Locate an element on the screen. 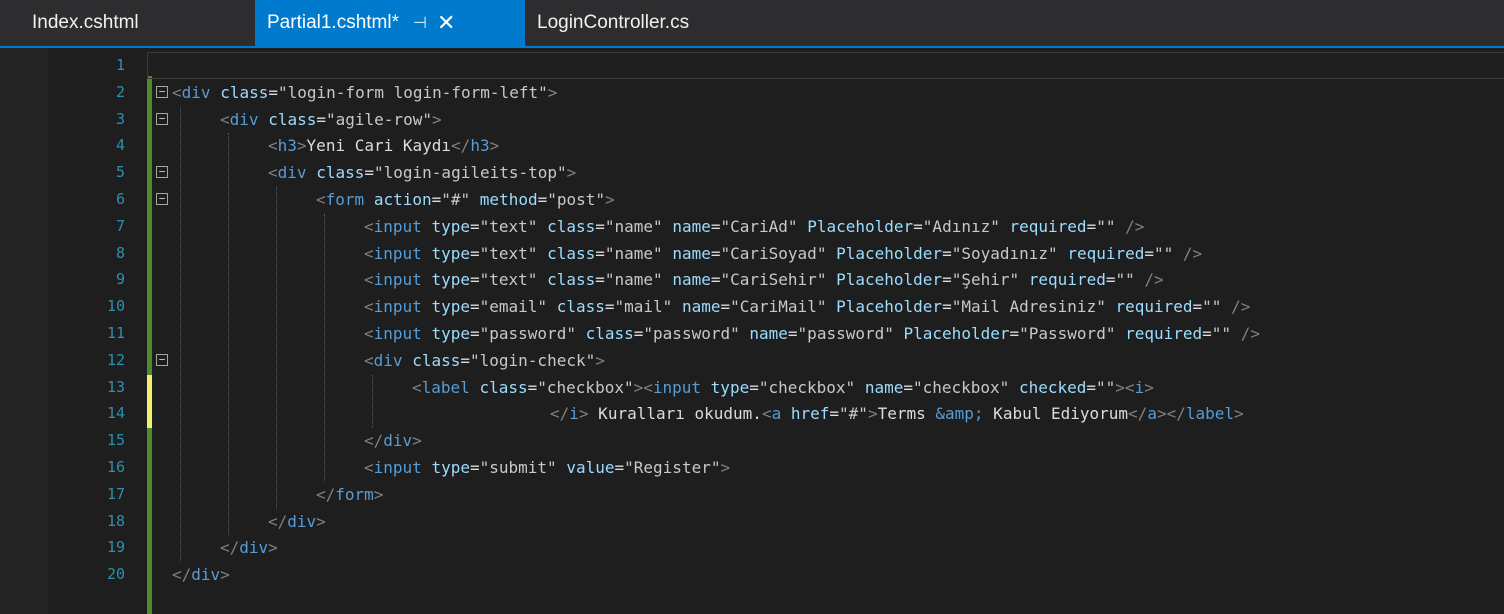  code-token: >< is located at coordinates (1125, 387).